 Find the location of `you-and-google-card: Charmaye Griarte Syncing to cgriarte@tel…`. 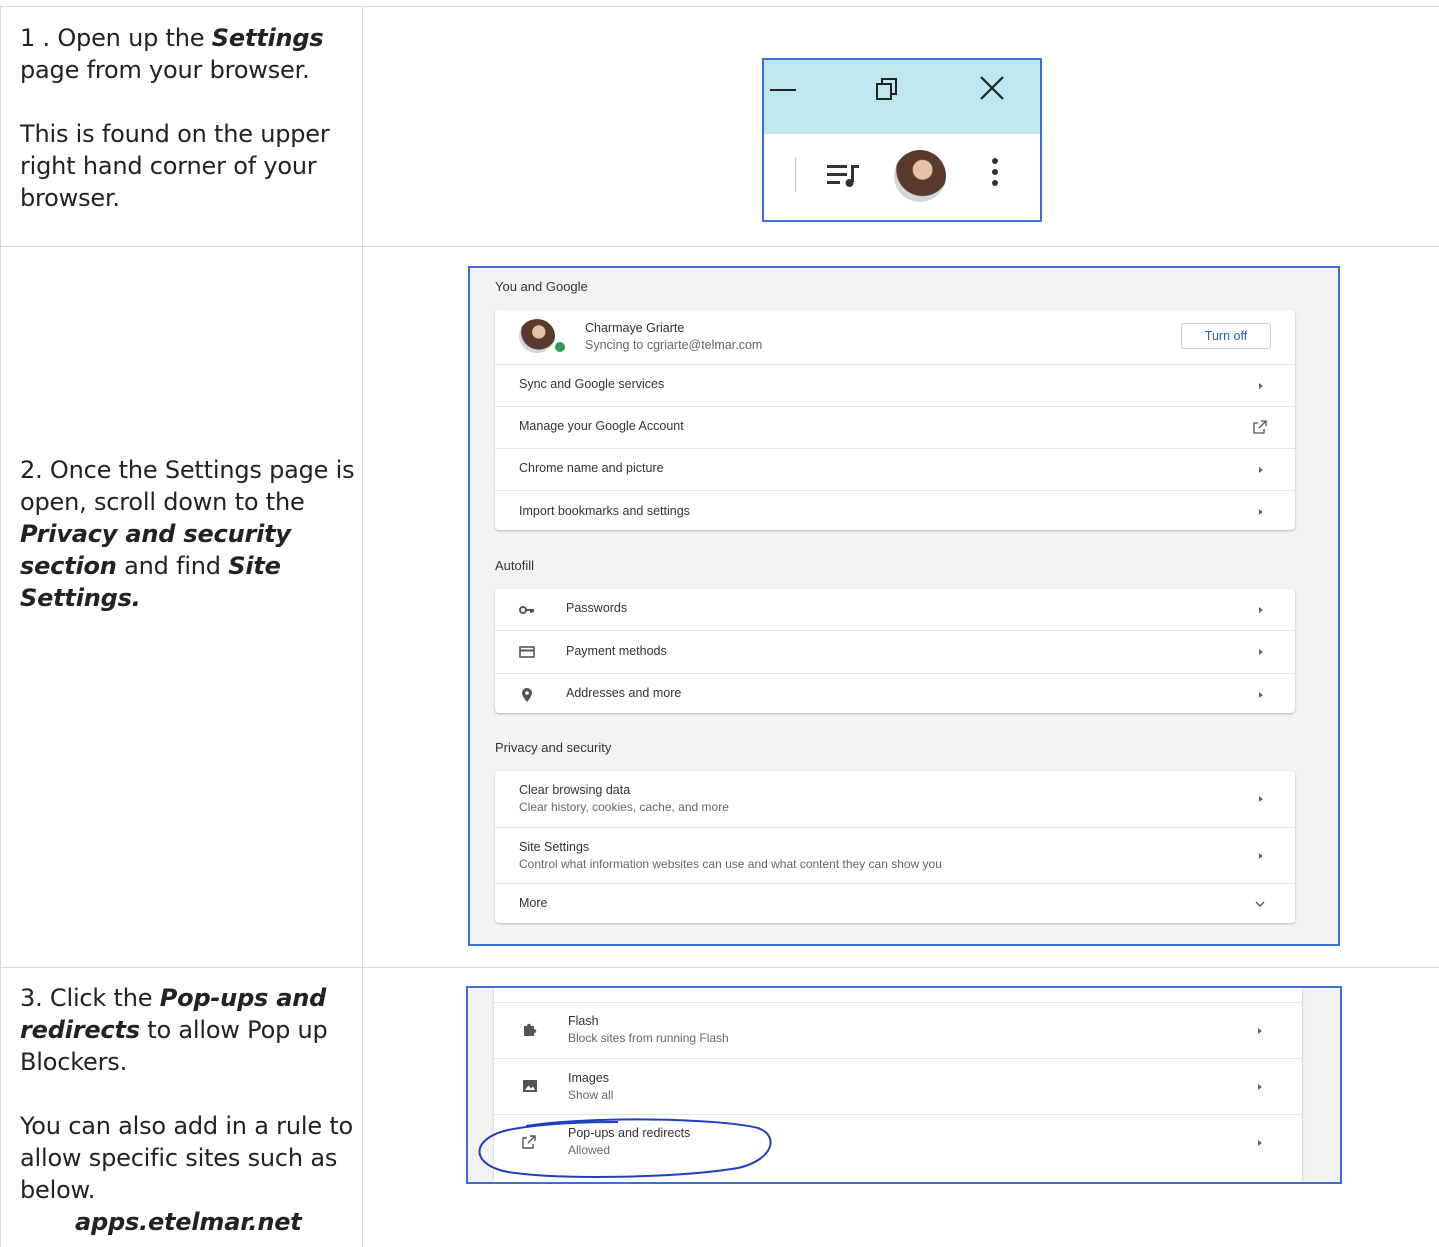

you-and-google-card: Charmaye Griarte Syncing to cgriarte@tel… is located at coordinates (895, 420).